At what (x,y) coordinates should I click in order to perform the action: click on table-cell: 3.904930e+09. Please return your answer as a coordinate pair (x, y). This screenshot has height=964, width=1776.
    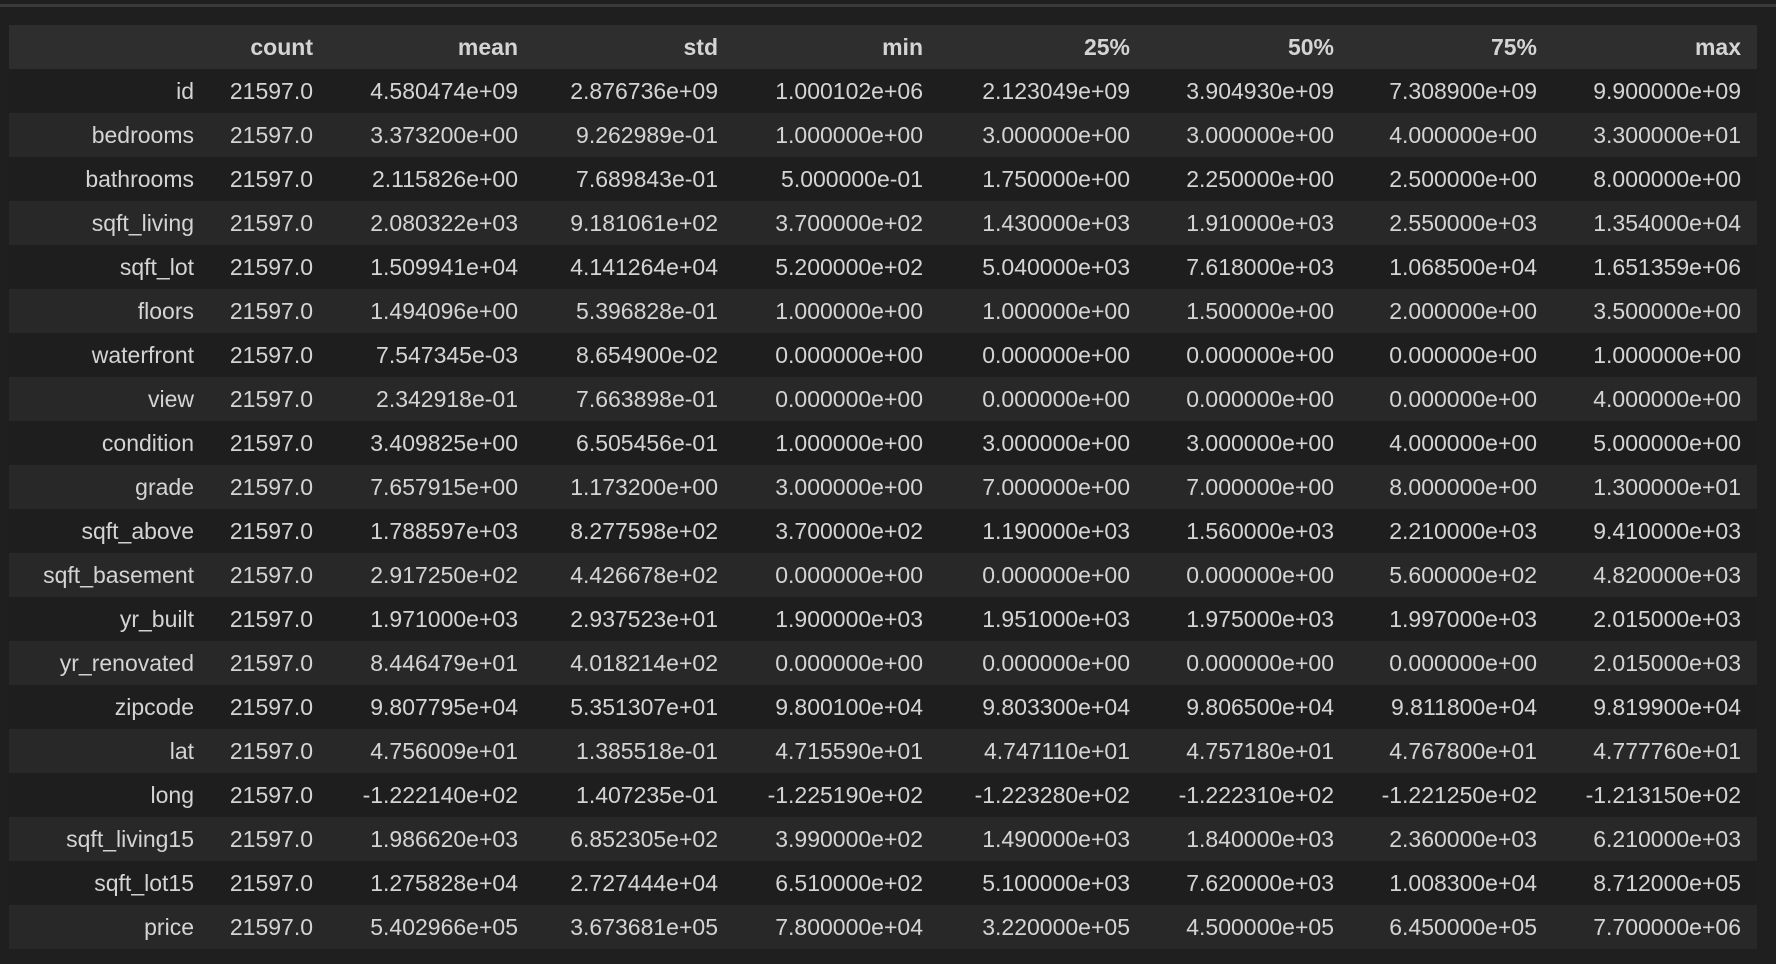
    Looking at the image, I should click on (1260, 90).